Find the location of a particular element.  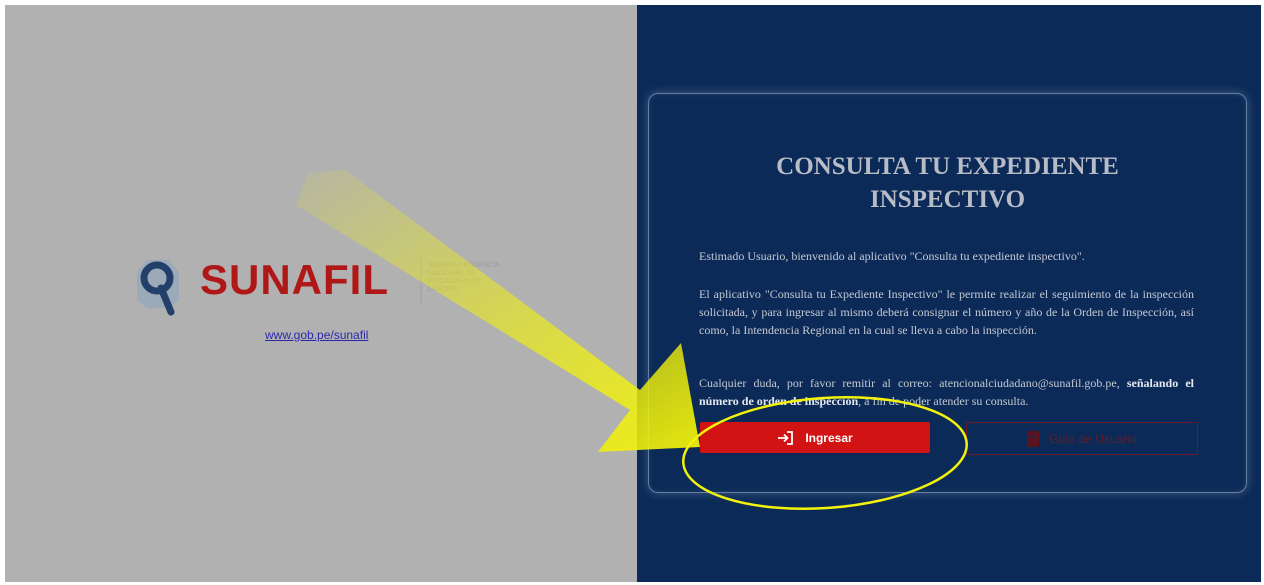

logo-wordmark: SUNAFIL is located at coordinates (294, 279).